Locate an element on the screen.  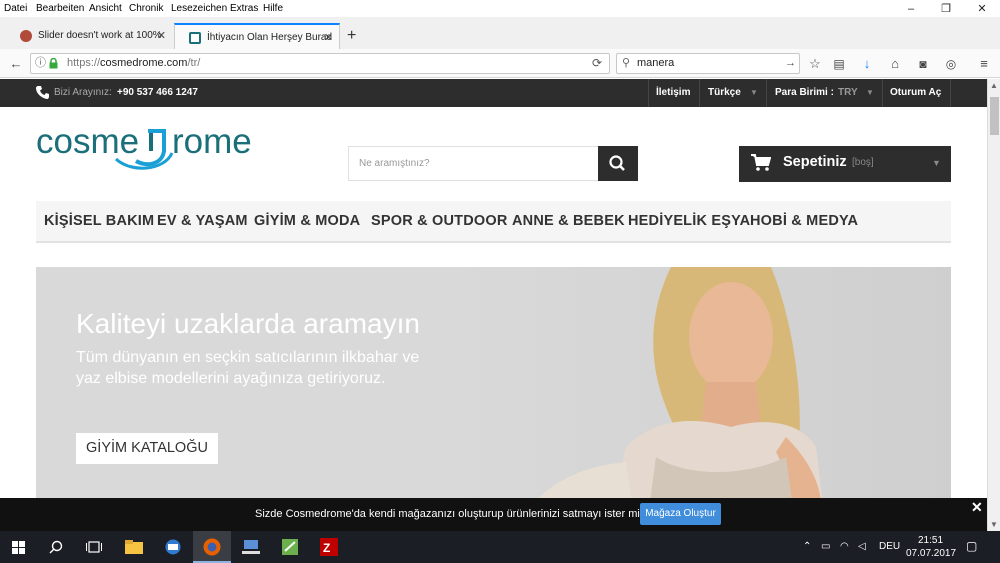
cosmedrome-favicon-icon is located at coordinates (195, 38).